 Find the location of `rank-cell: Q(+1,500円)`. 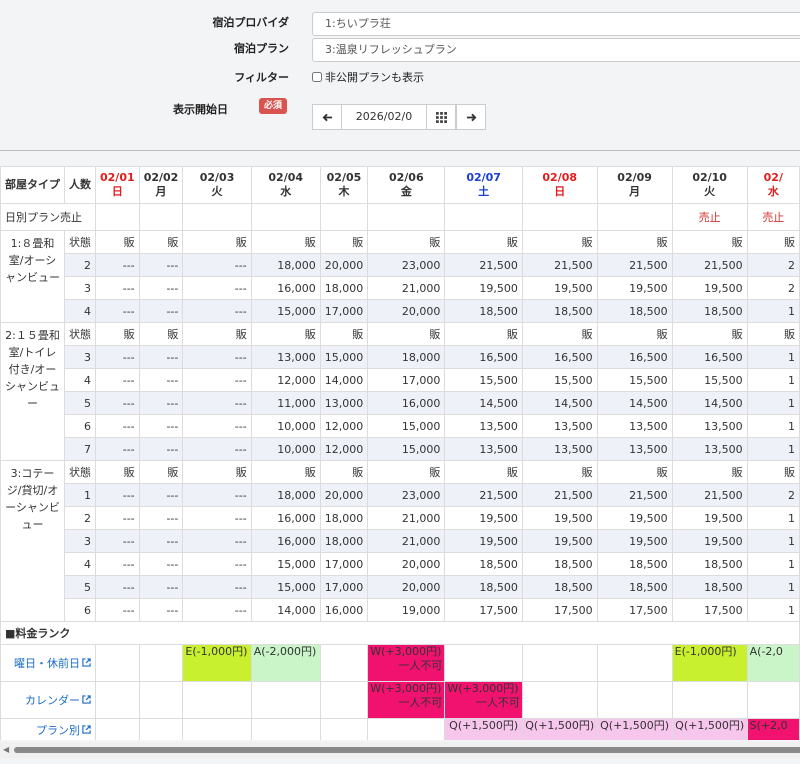

rank-cell: Q(+1,500円) is located at coordinates (559, 729).